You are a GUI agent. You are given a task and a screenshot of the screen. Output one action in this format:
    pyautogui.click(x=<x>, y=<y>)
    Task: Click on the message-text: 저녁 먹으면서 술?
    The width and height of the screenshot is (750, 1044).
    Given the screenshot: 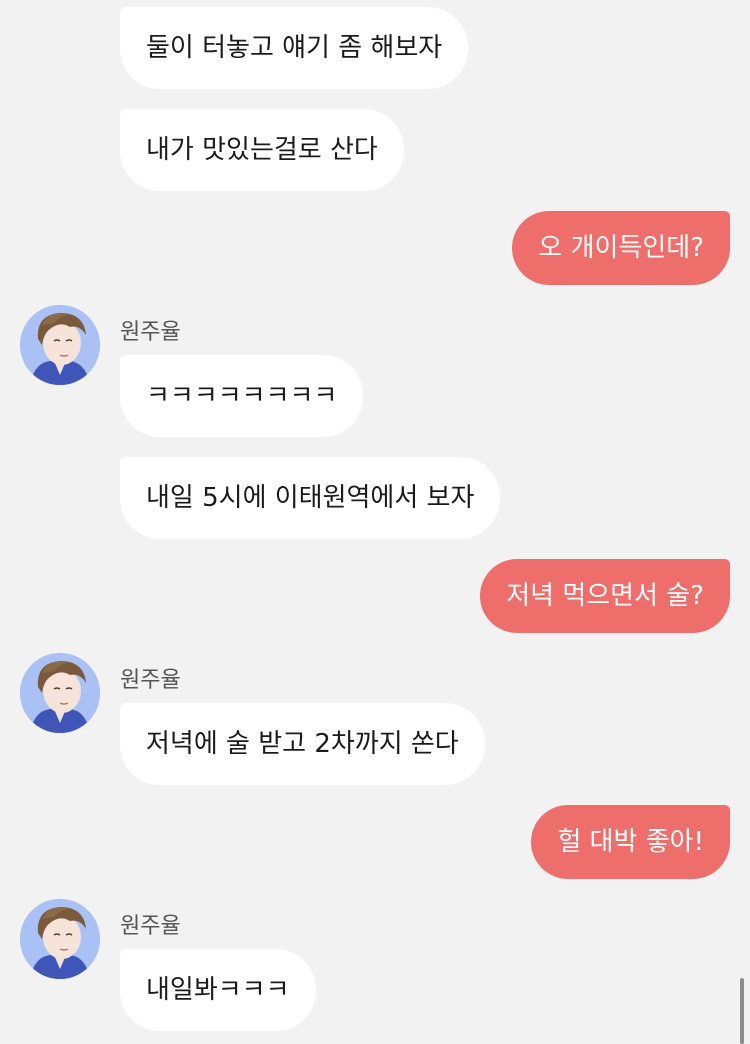 What is the action you would take?
    pyautogui.click(x=605, y=596)
    